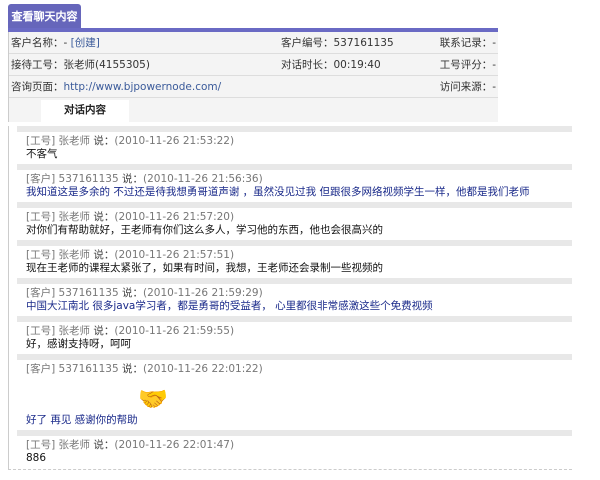 This screenshot has width=600, height=480. I want to click on message-header: [工号] 张老师 说：(2010-11-26 21:57:20), so click(299, 217).